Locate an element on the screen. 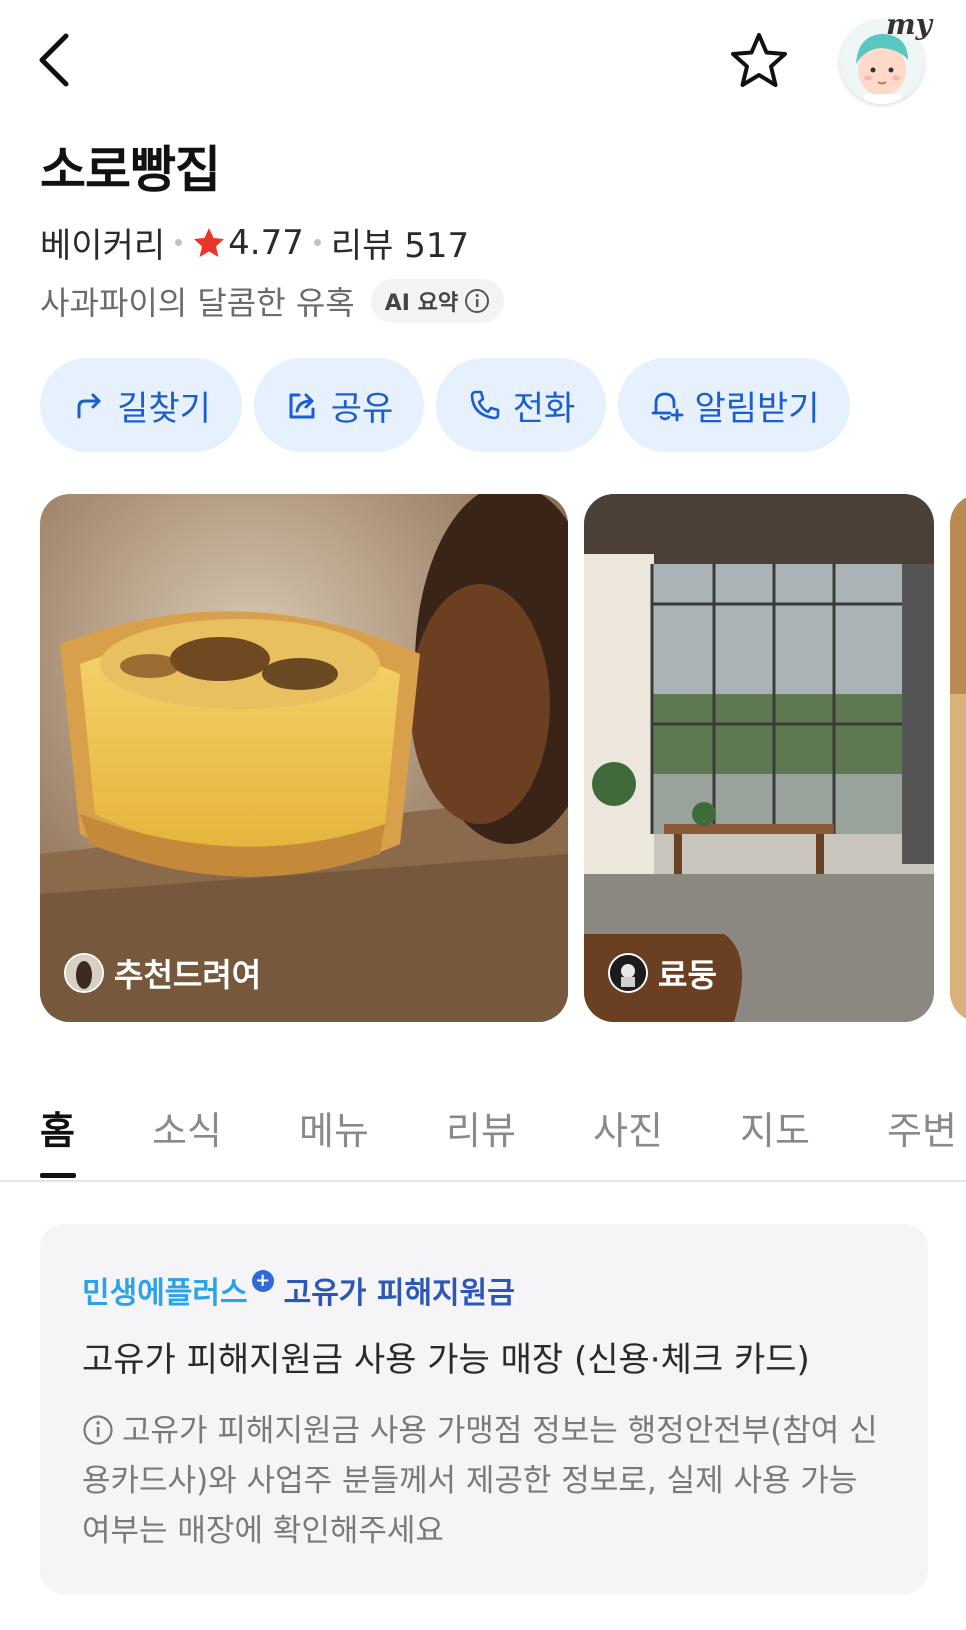 The width and height of the screenshot is (966, 1630). call-label: 전화 is located at coordinates (544, 408).